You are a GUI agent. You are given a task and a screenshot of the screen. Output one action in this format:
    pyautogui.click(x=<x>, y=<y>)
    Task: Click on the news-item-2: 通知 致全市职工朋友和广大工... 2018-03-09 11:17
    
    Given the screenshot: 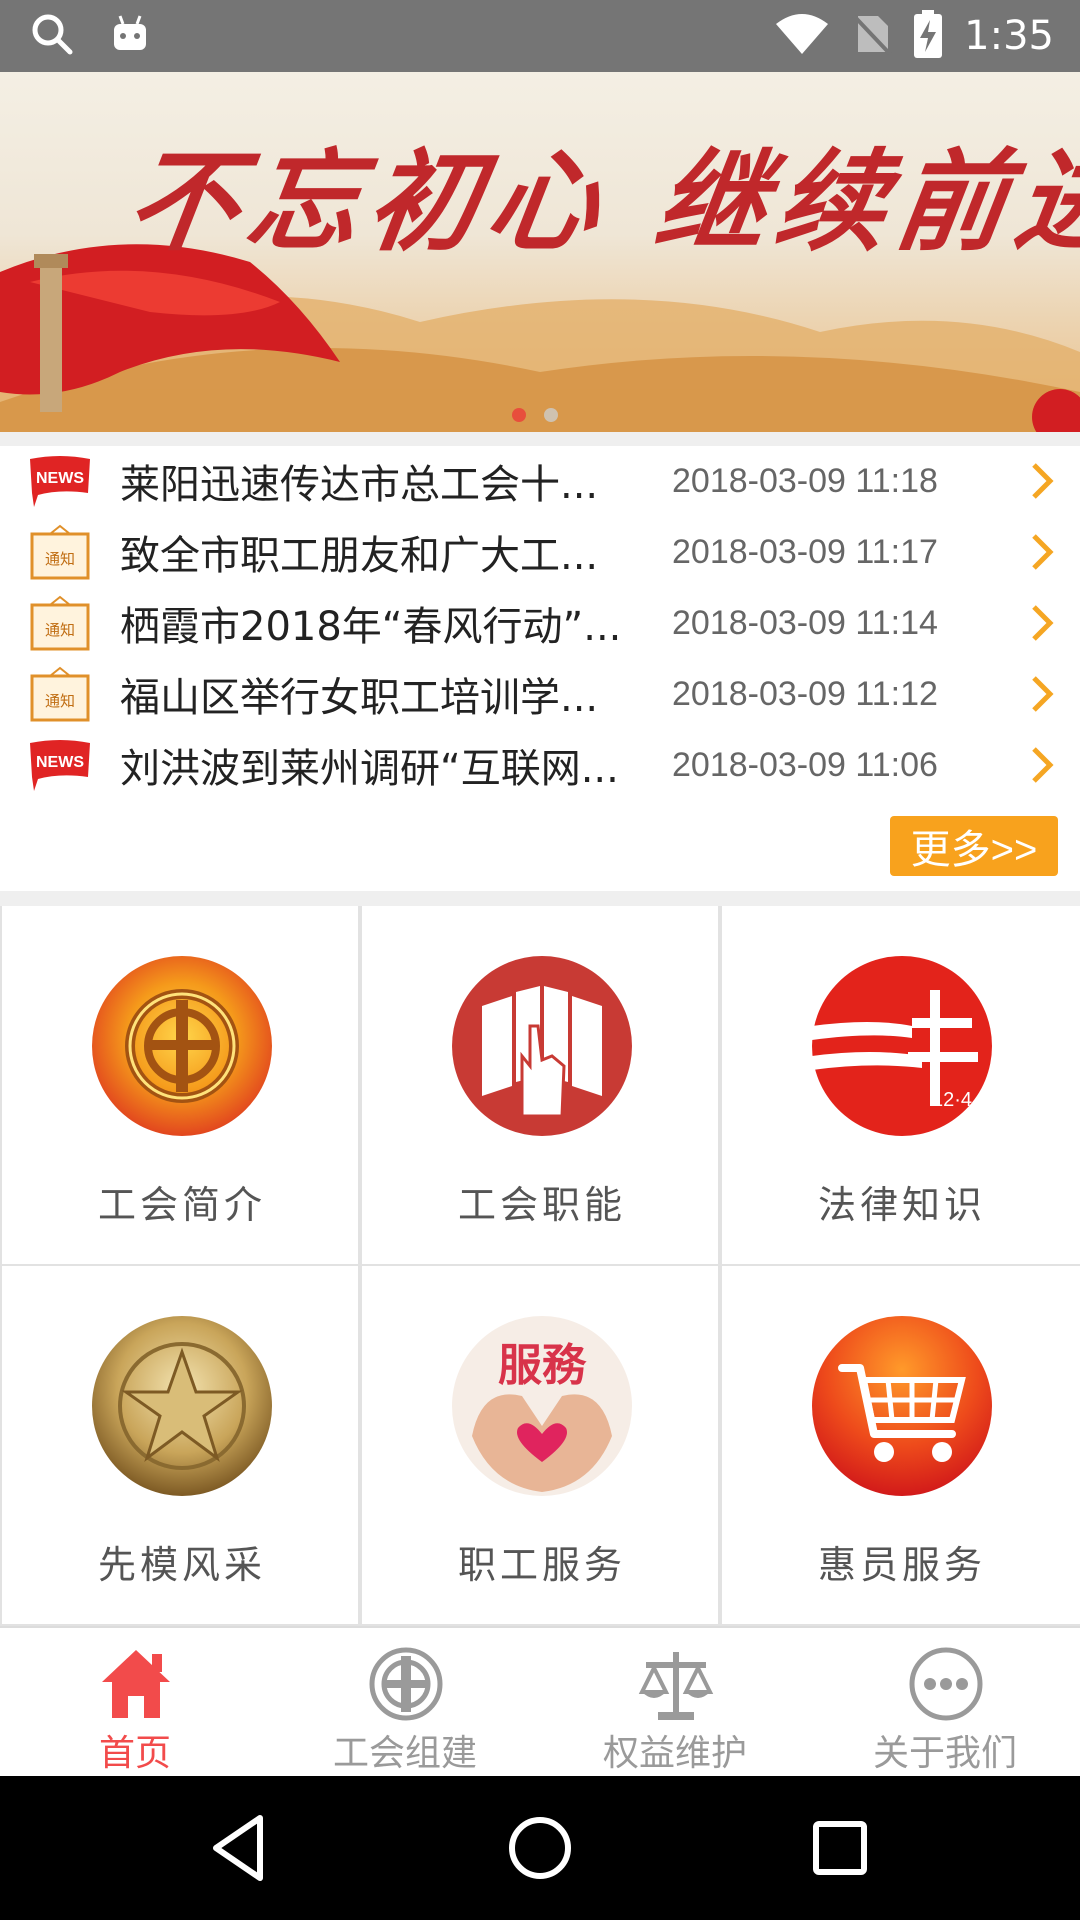 What is the action you would take?
    pyautogui.click(x=540, y=552)
    